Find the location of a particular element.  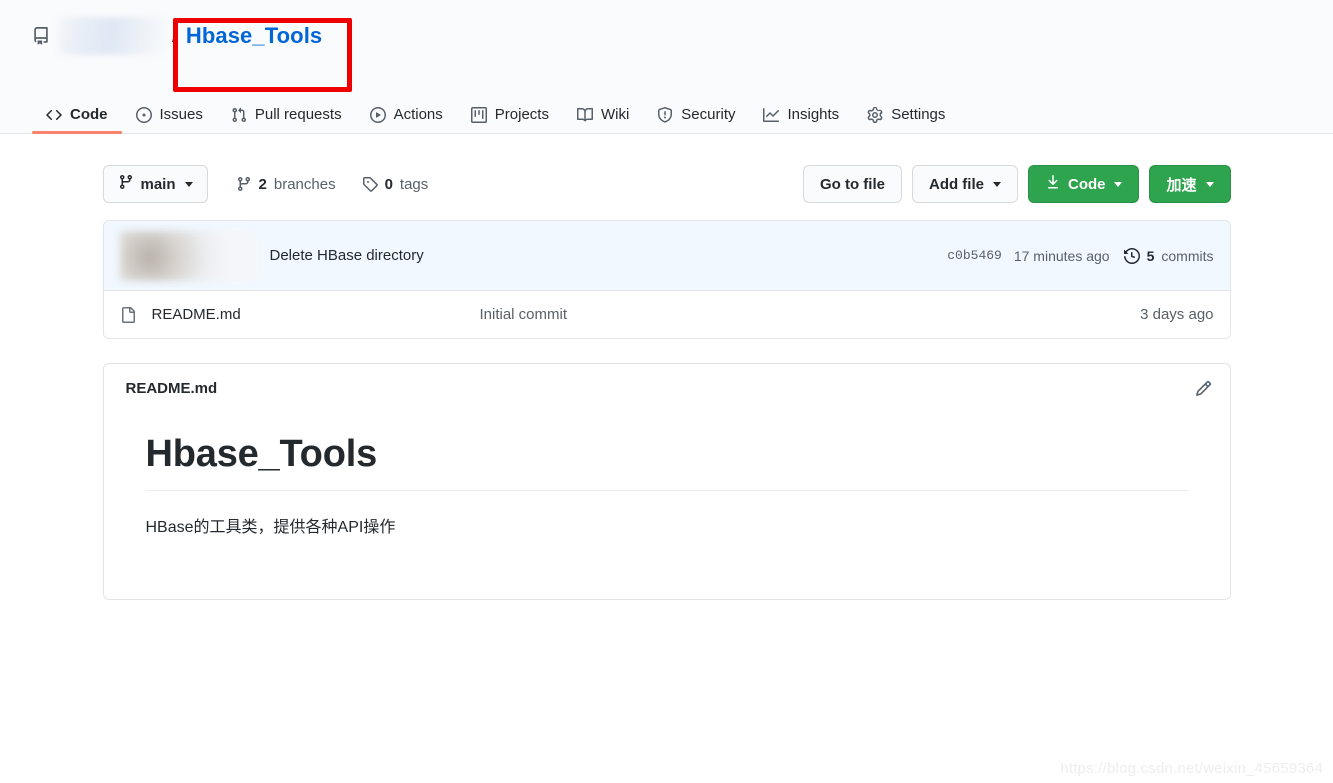

history-icon is located at coordinates (1131, 255).